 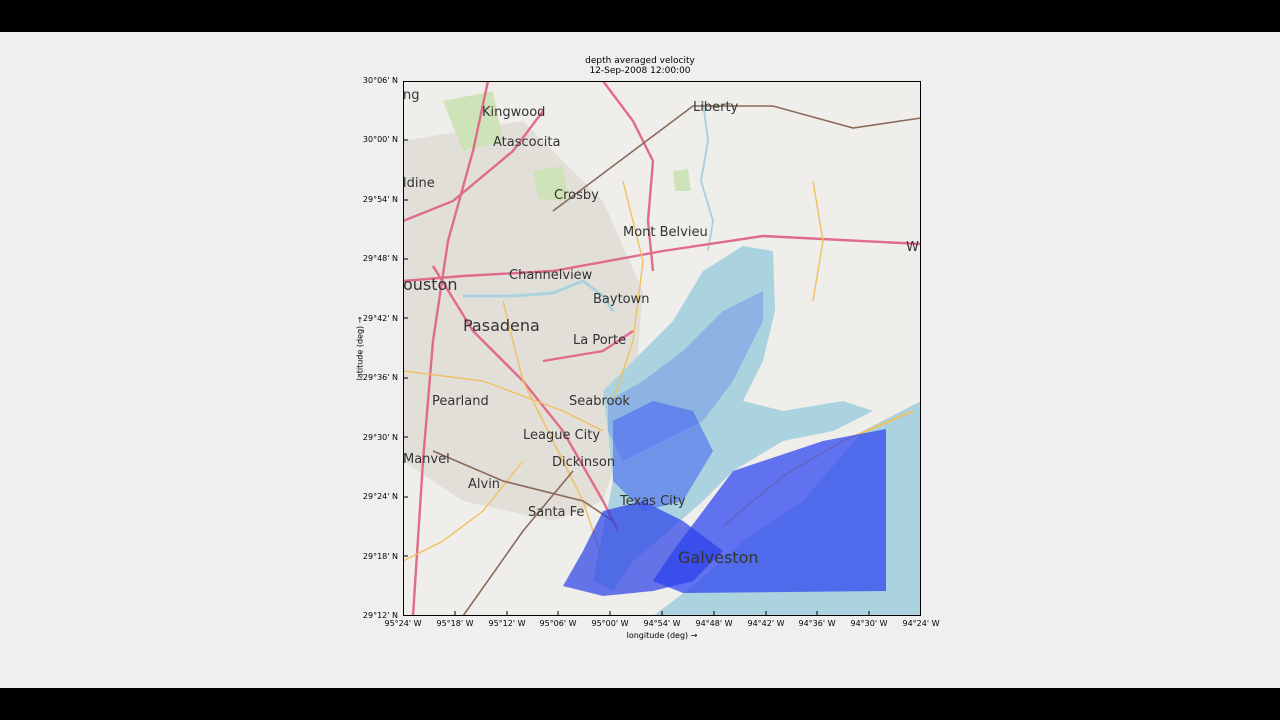 What do you see at coordinates (640, 71) in the screenshot?
I see `figure-timestamp: 12-Sep-2008 12:00:00` at bounding box center [640, 71].